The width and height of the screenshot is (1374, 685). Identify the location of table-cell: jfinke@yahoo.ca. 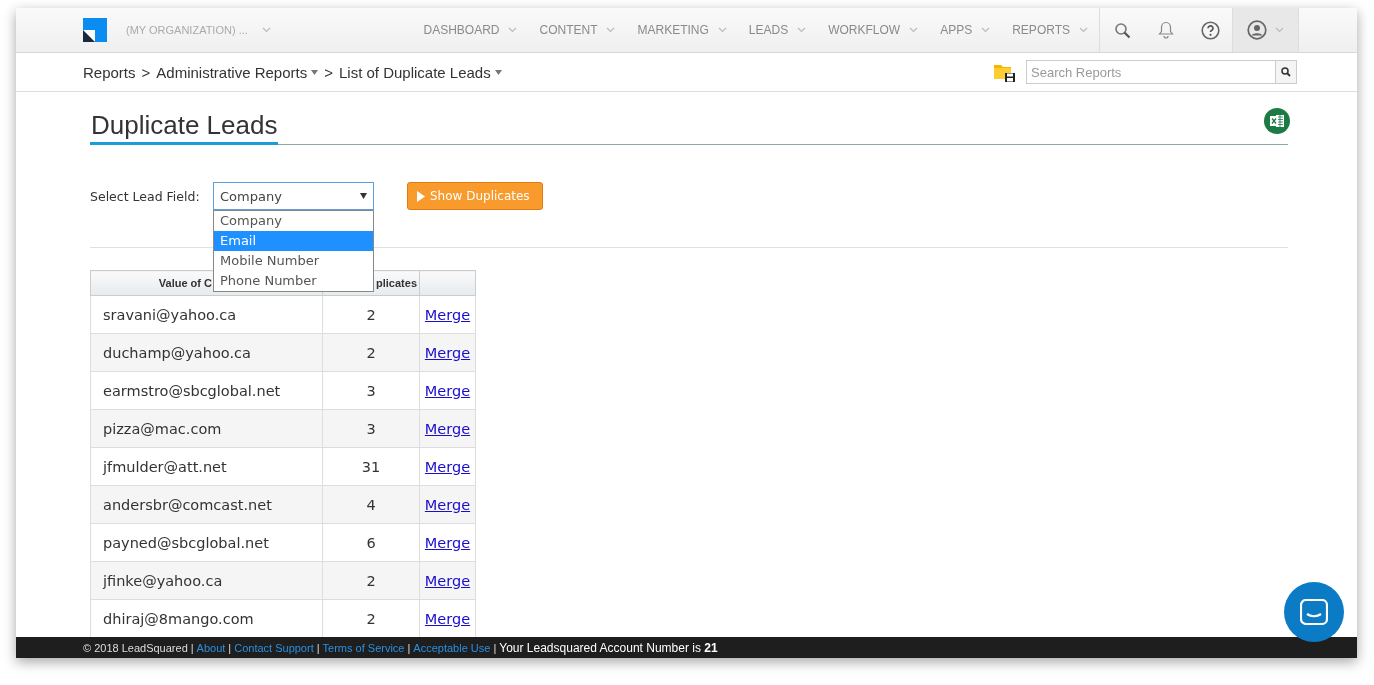
(206, 580).